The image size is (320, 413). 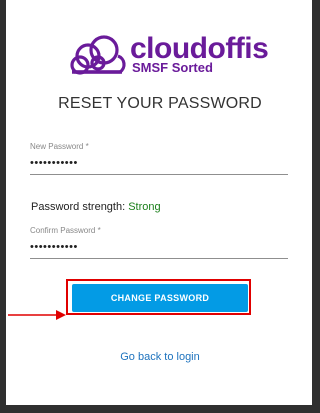 I want to click on confirm-password-input: •••••••••••, so click(x=159, y=247).